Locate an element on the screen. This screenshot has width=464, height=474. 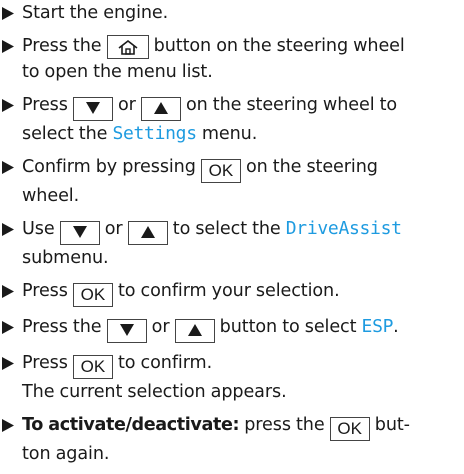
step-text: Start the engine. is located at coordinates (95, 13).